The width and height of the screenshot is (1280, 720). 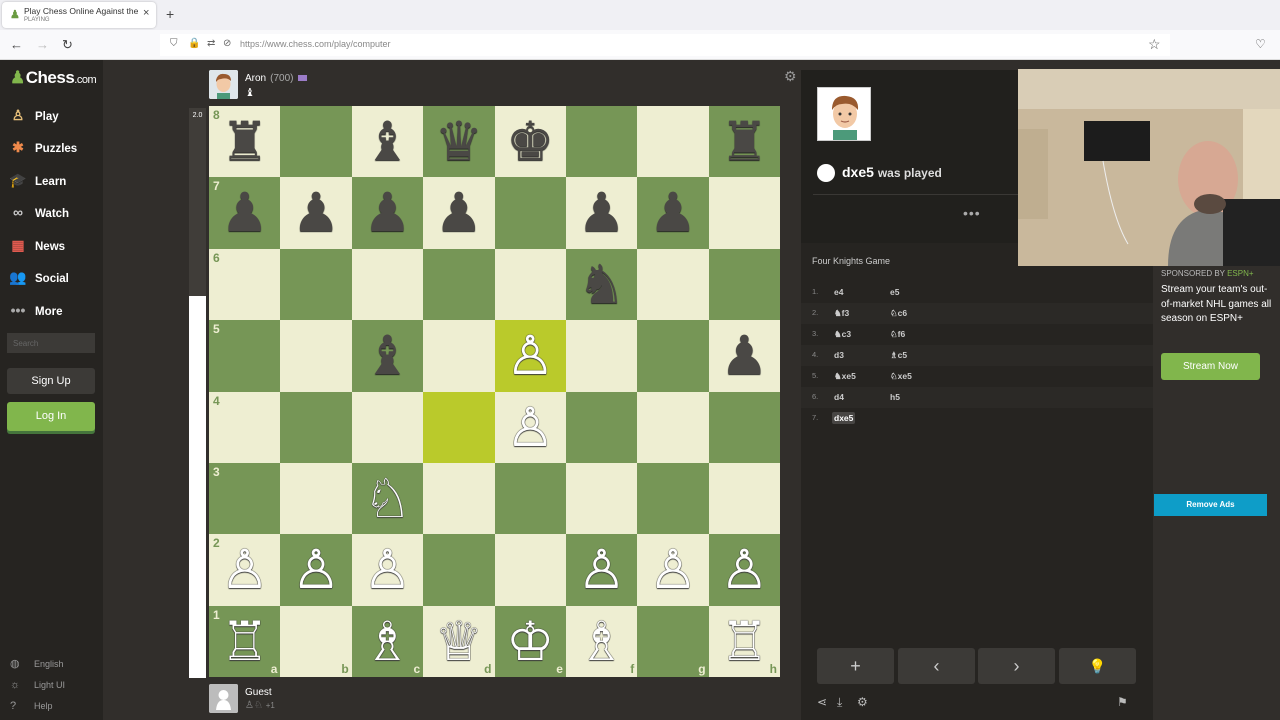 I want to click on square-c2: ♙, so click(x=387, y=570).